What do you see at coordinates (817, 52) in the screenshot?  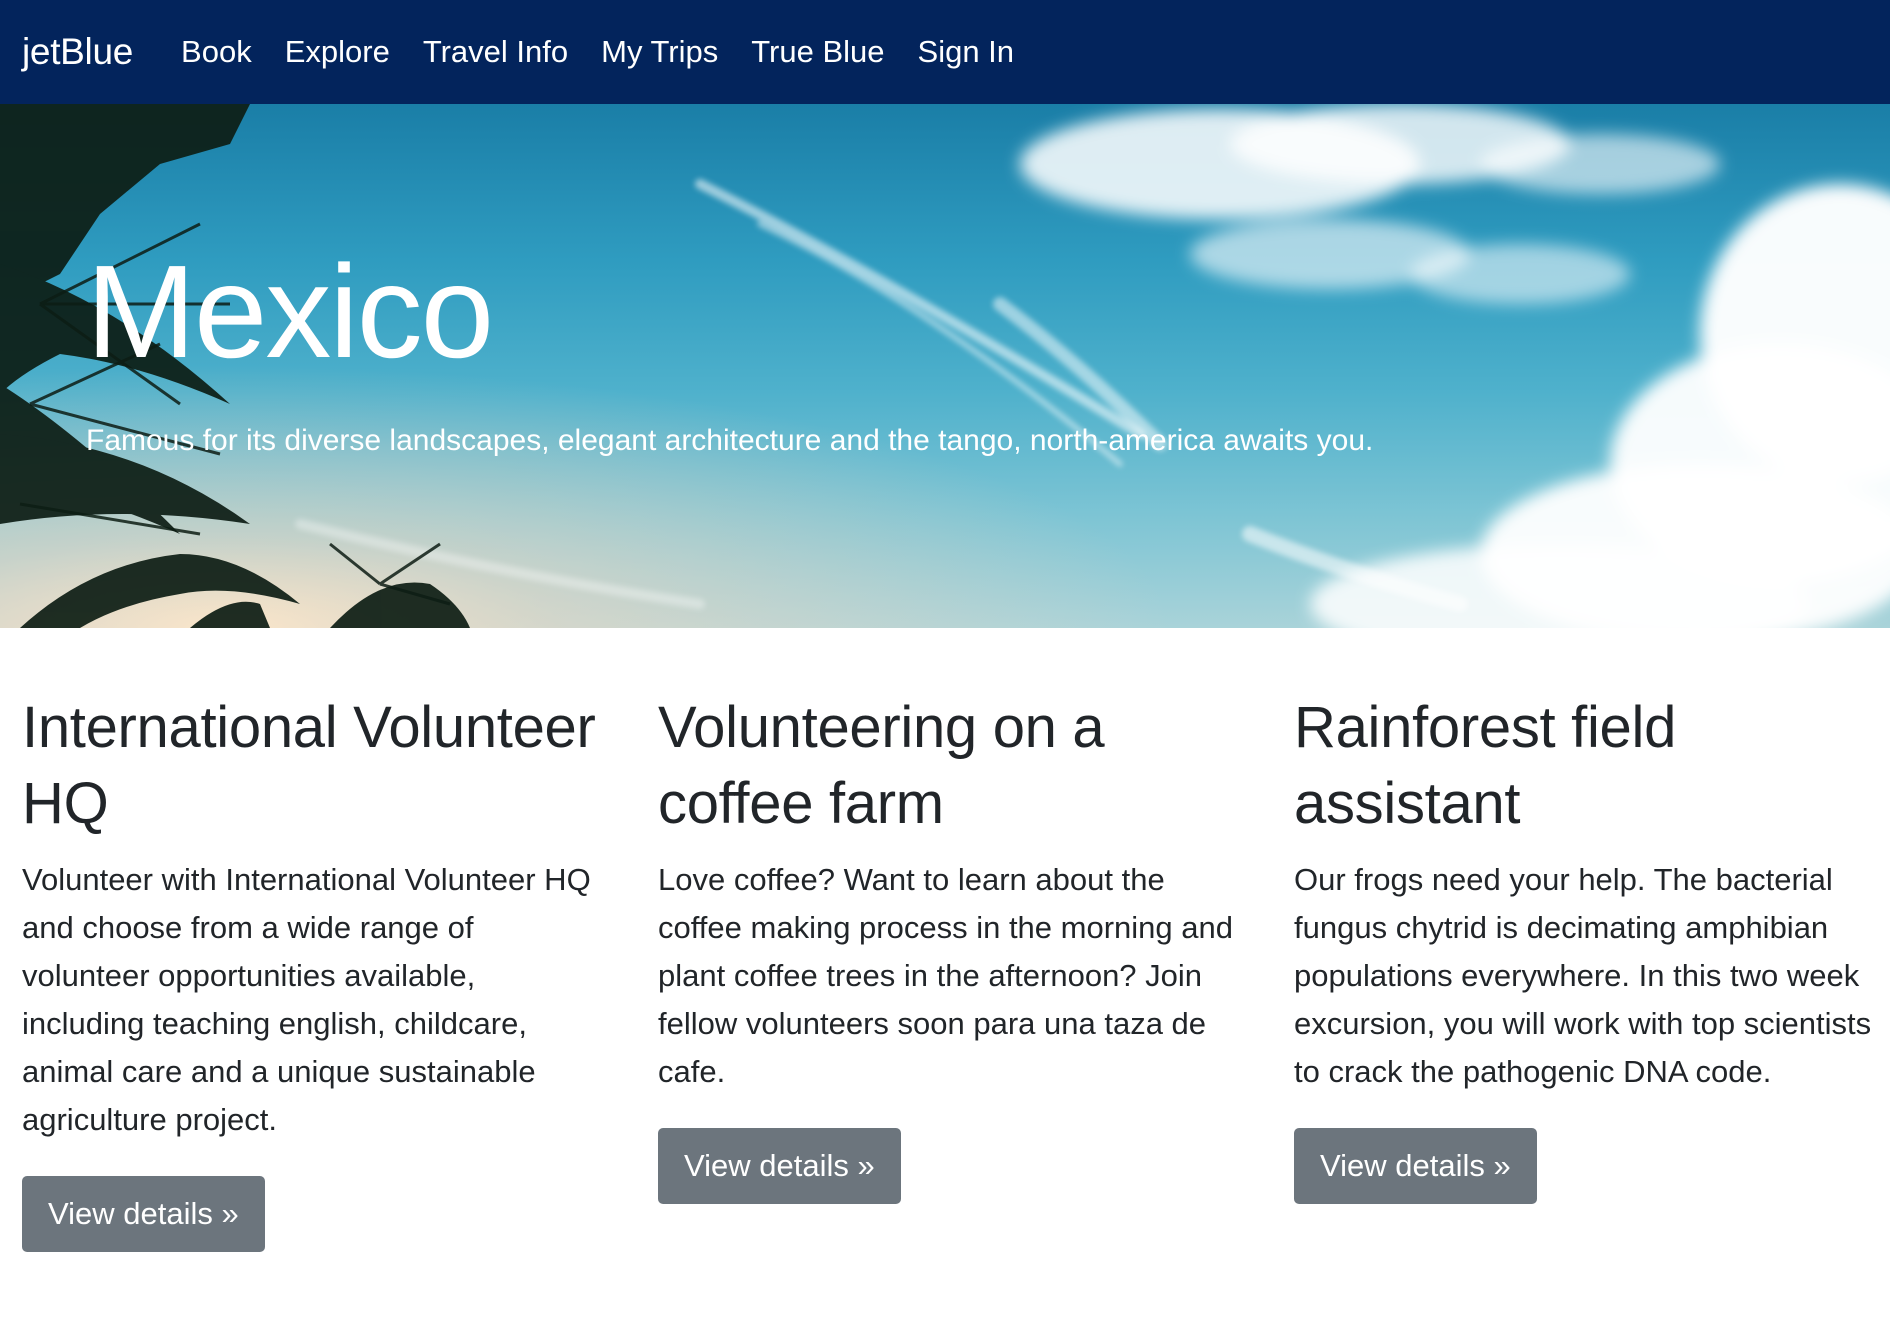 I see `nav-link-true-blue: True Blue` at bounding box center [817, 52].